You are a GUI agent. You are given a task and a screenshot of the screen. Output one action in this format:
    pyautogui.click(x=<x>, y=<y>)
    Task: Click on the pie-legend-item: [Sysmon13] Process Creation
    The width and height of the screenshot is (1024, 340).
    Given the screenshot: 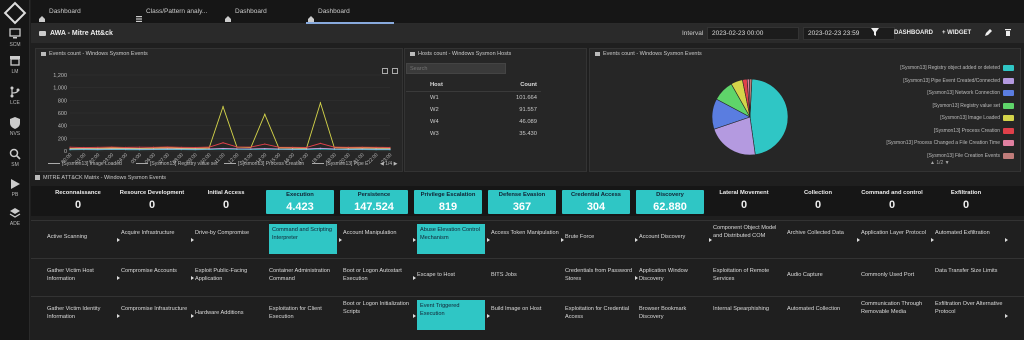 What is the action you would take?
    pyautogui.click(x=950, y=132)
    